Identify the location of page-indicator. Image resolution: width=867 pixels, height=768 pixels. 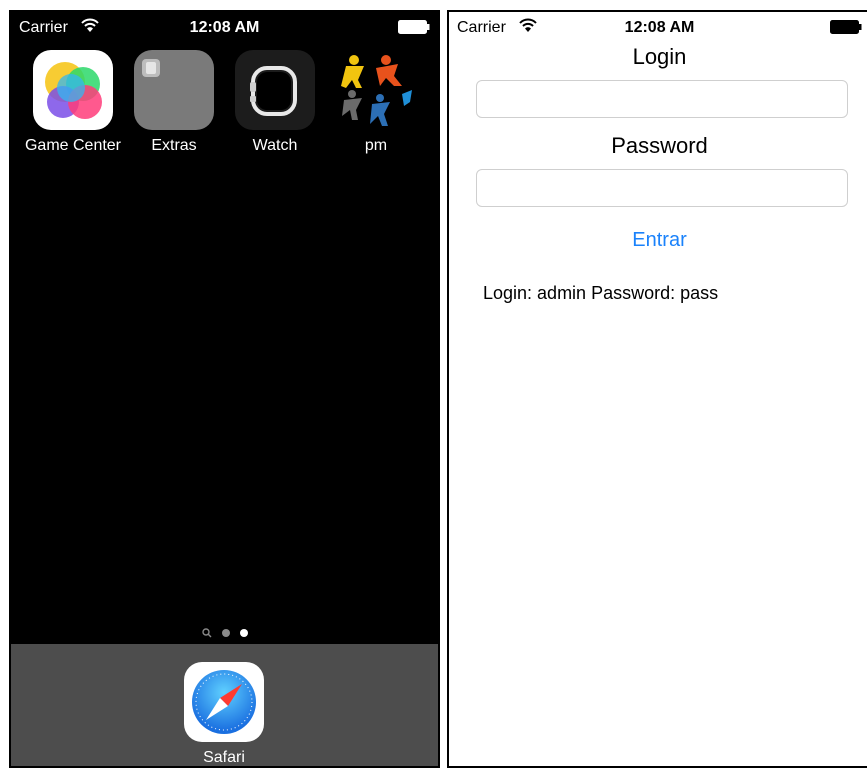
(224, 633).